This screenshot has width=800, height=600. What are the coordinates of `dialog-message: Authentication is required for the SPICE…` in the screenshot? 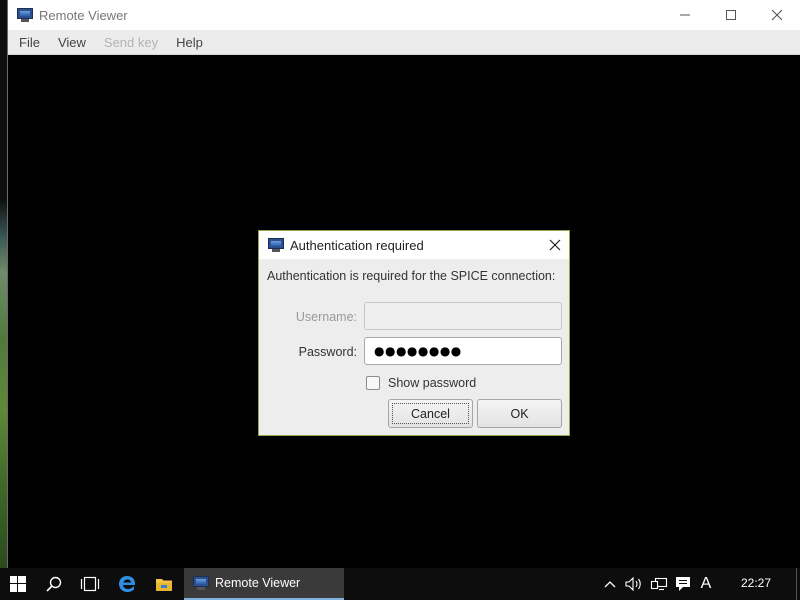 It's located at (411, 276).